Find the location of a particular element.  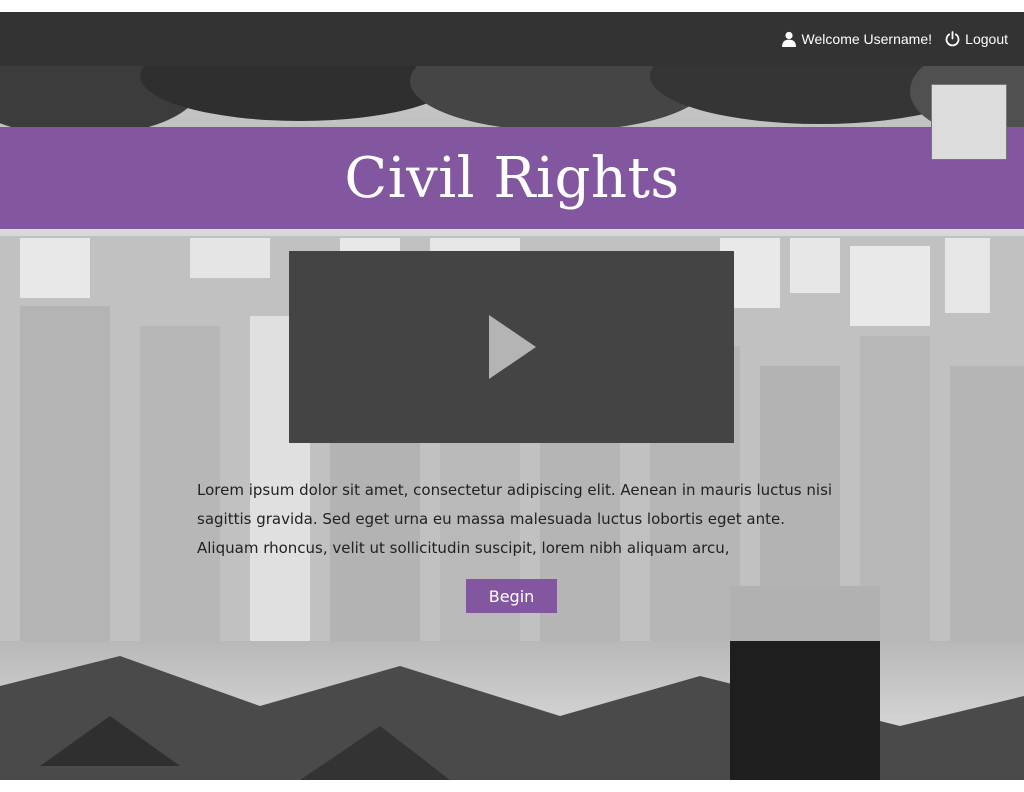

page-title: Civil Rights is located at coordinates (512, 178).